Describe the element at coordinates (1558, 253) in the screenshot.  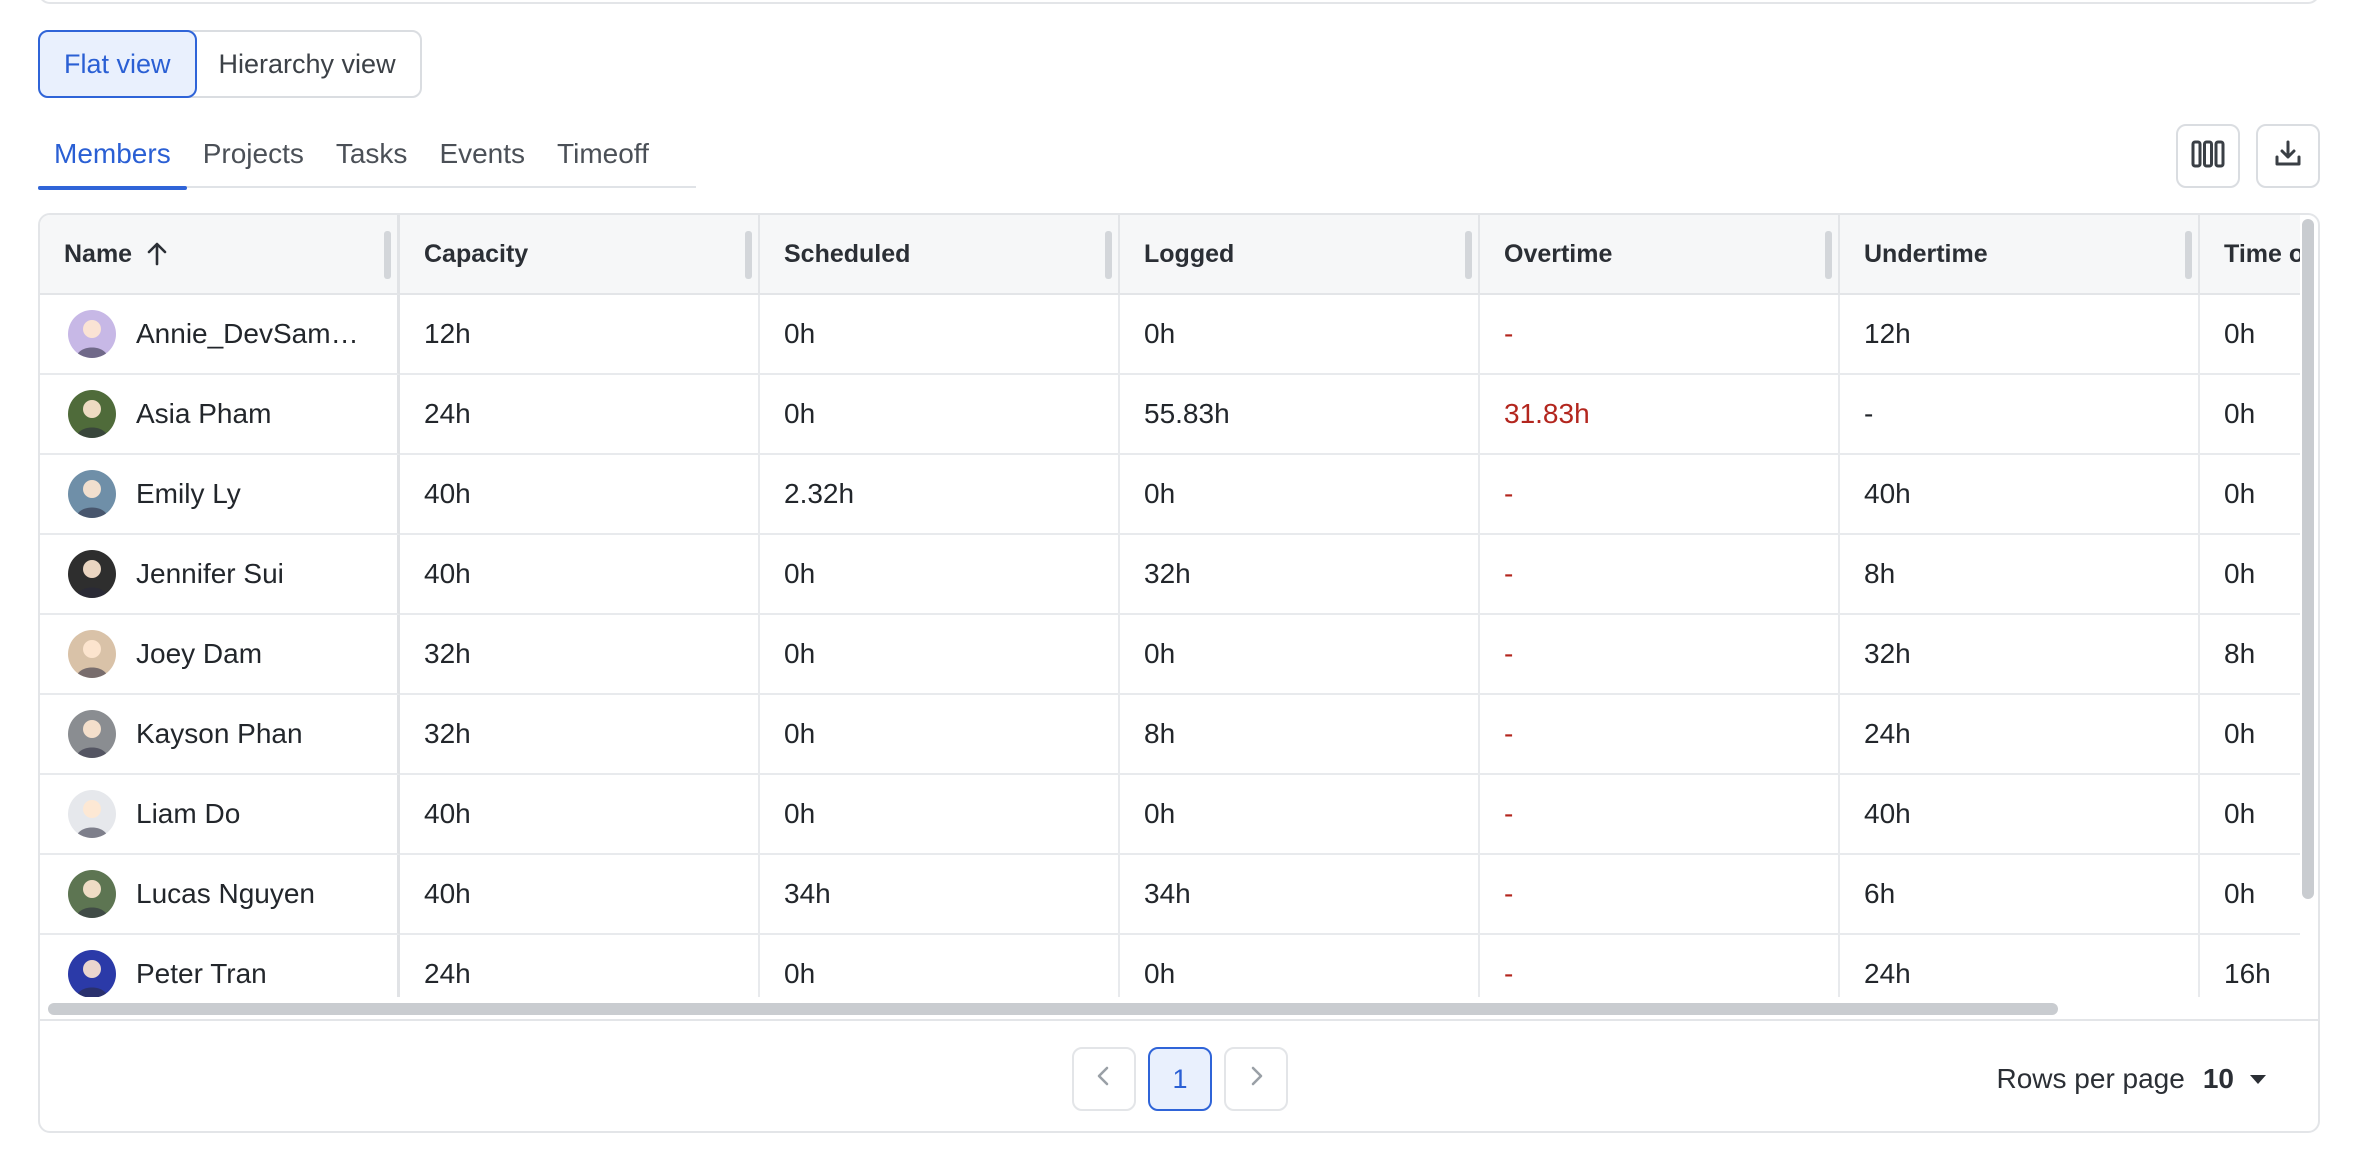
I see `column-header-label: Overtime` at that location.